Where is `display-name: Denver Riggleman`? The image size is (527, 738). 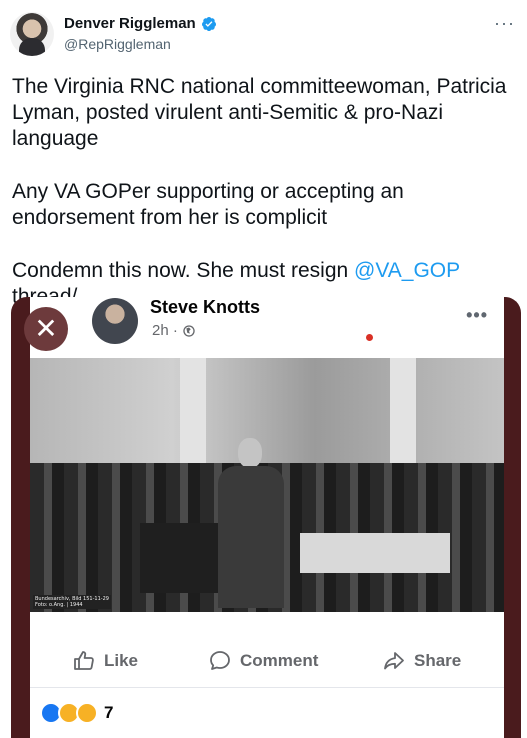 display-name: Denver Riggleman is located at coordinates (130, 23).